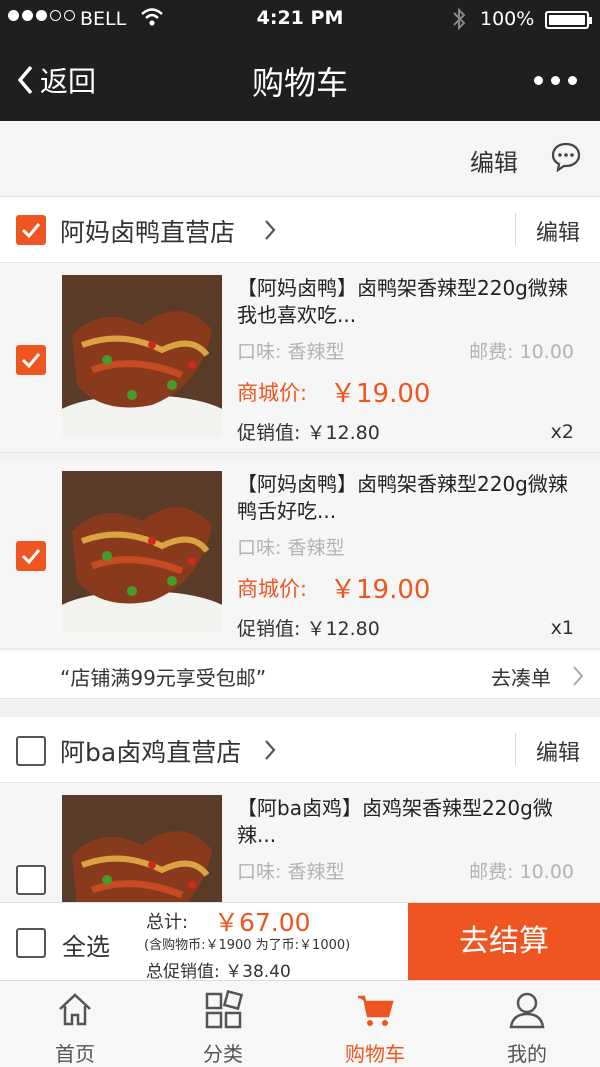 The height and width of the screenshot is (1067, 600). I want to click on store-header: 阿ba卤鸡直营店 编辑, so click(300, 750).